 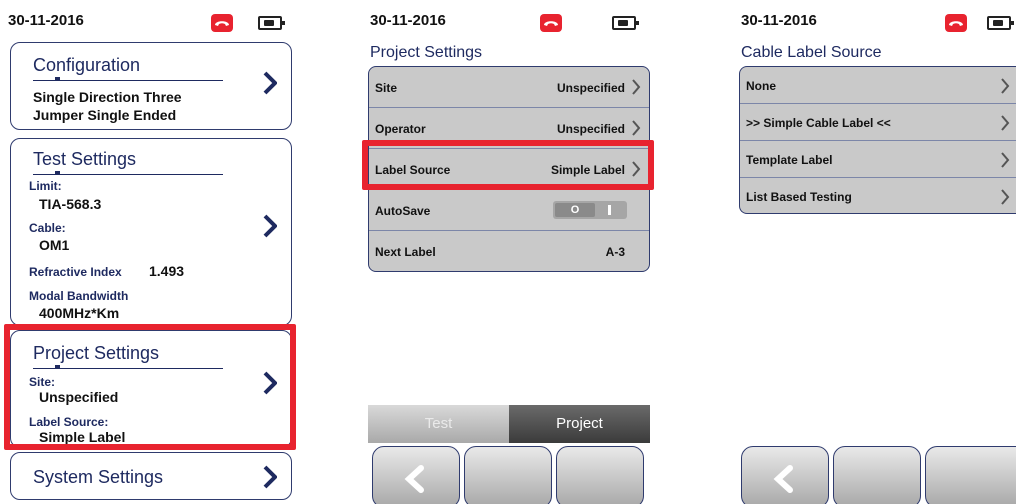 What do you see at coordinates (811, 52) in the screenshot?
I see `page-title: Cable Label Source` at bounding box center [811, 52].